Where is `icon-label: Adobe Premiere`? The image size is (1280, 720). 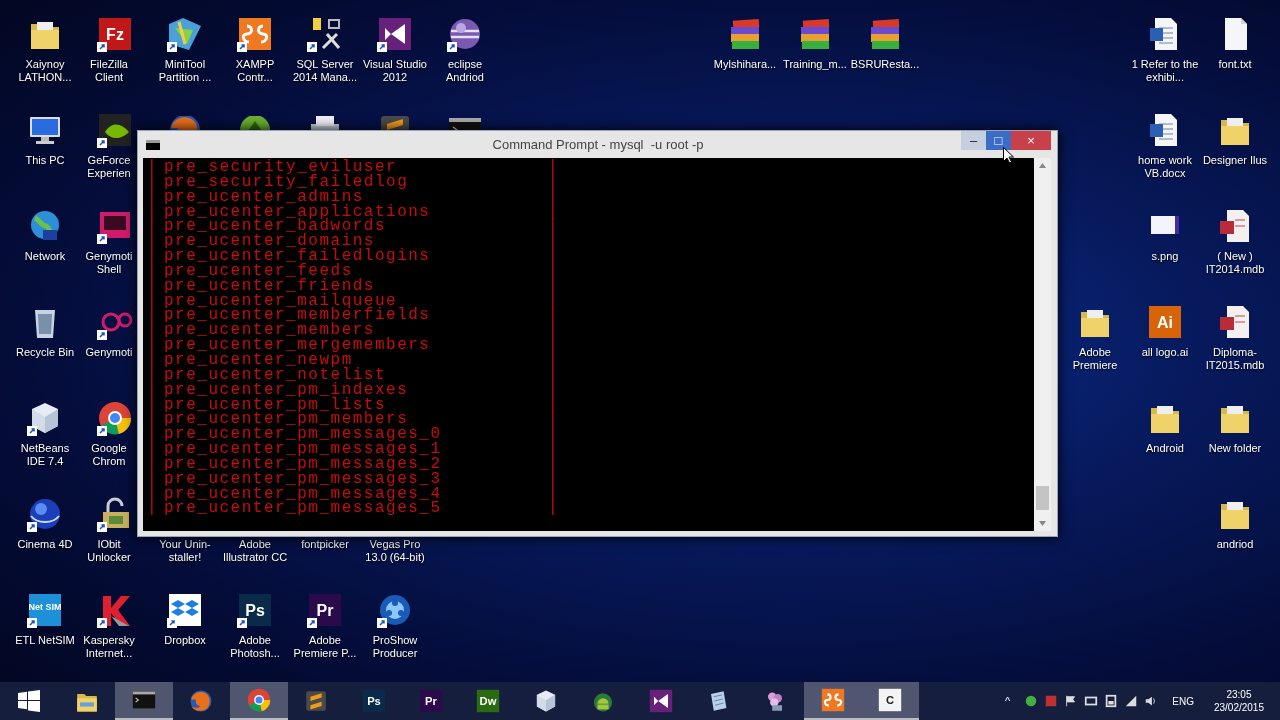 icon-label: Adobe Premiere is located at coordinates (1095, 359).